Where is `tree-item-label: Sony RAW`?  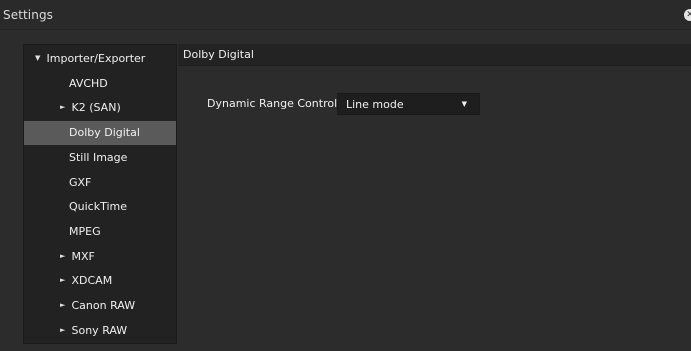 tree-item-label: Sony RAW is located at coordinates (99, 330).